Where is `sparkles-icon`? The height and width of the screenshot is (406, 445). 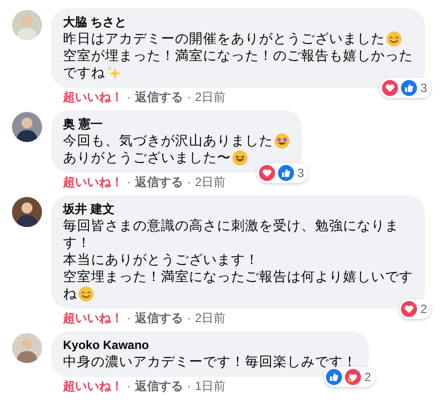 sparkles-icon is located at coordinates (114, 72).